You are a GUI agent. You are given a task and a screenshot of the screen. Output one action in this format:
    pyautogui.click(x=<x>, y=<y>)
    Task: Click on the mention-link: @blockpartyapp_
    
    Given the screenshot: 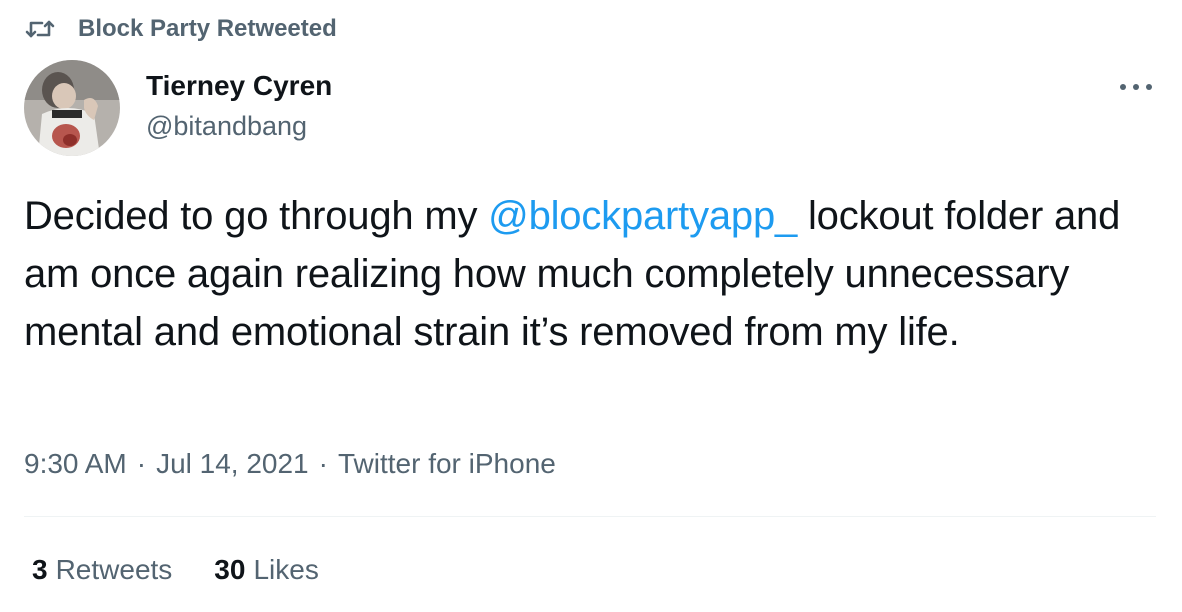 What is the action you would take?
    pyautogui.click(x=642, y=216)
    